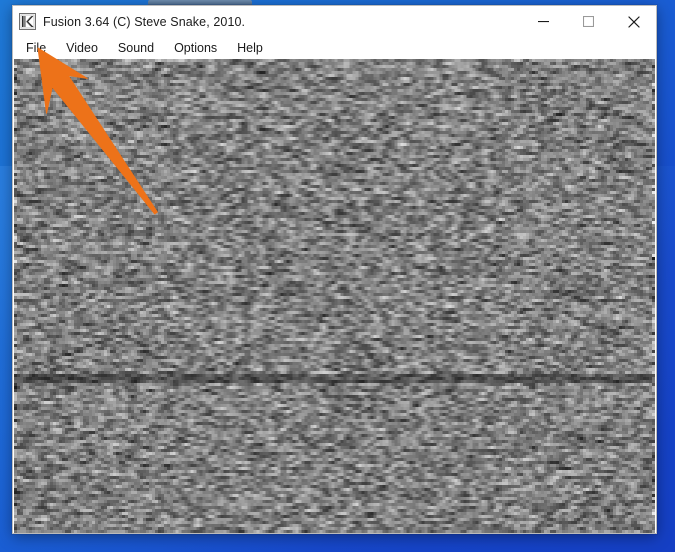 The width and height of the screenshot is (675, 552). Describe the element at coordinates (633, 21) in the screenshot. I see `close-button` at that location.